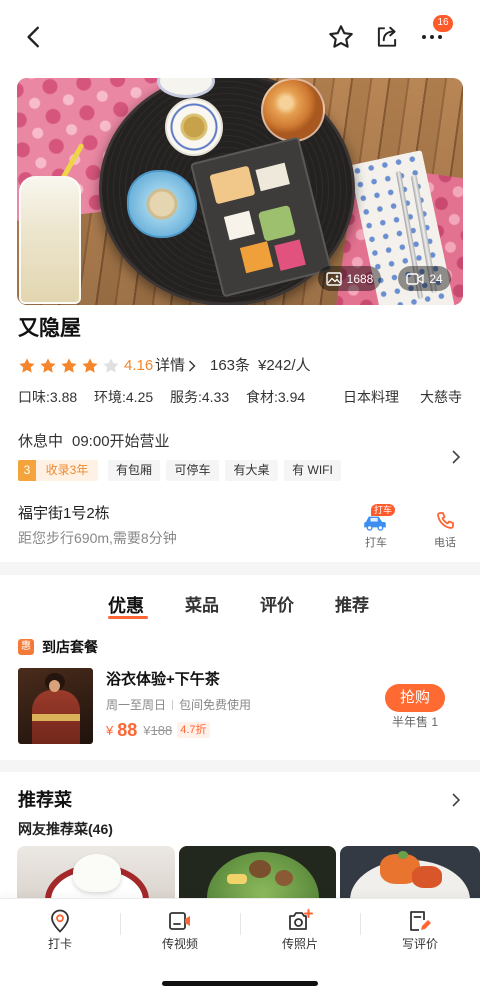  What do you see at coordinates (60, 921) in the screenshot?
I see `check-in-pin-icon` at bounding box center [60, 921].